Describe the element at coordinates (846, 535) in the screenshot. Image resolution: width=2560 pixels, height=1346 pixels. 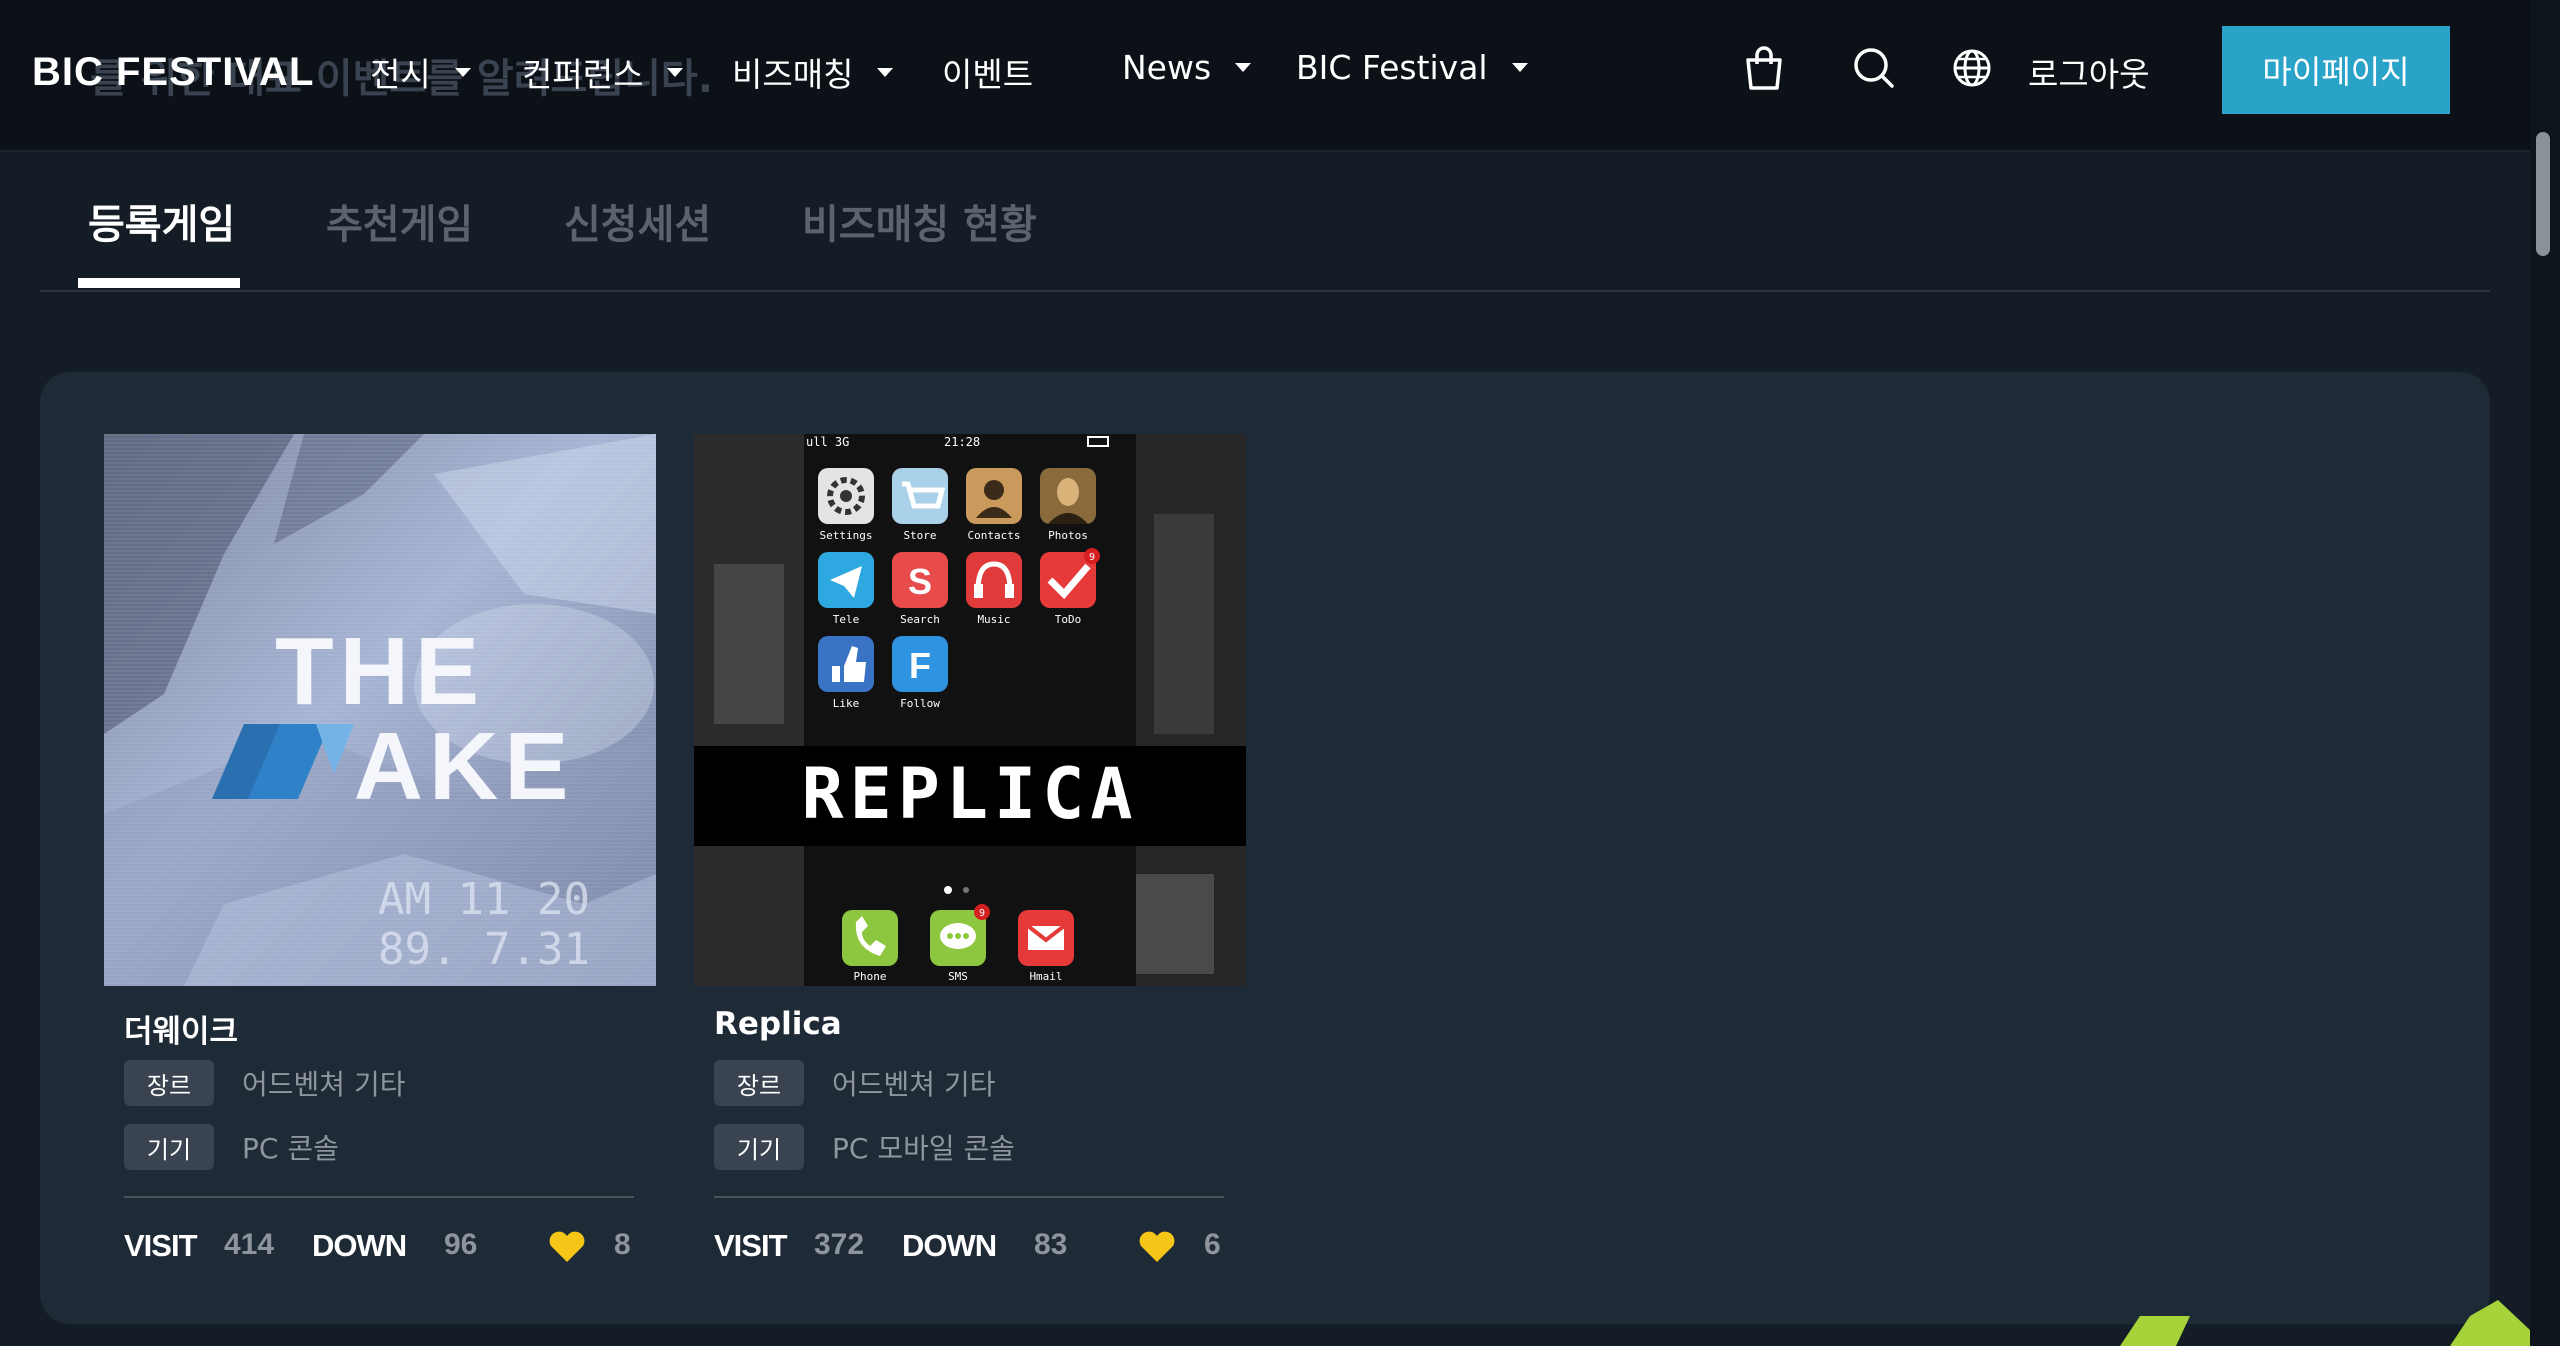
I see `app-label: Settings` at that location.